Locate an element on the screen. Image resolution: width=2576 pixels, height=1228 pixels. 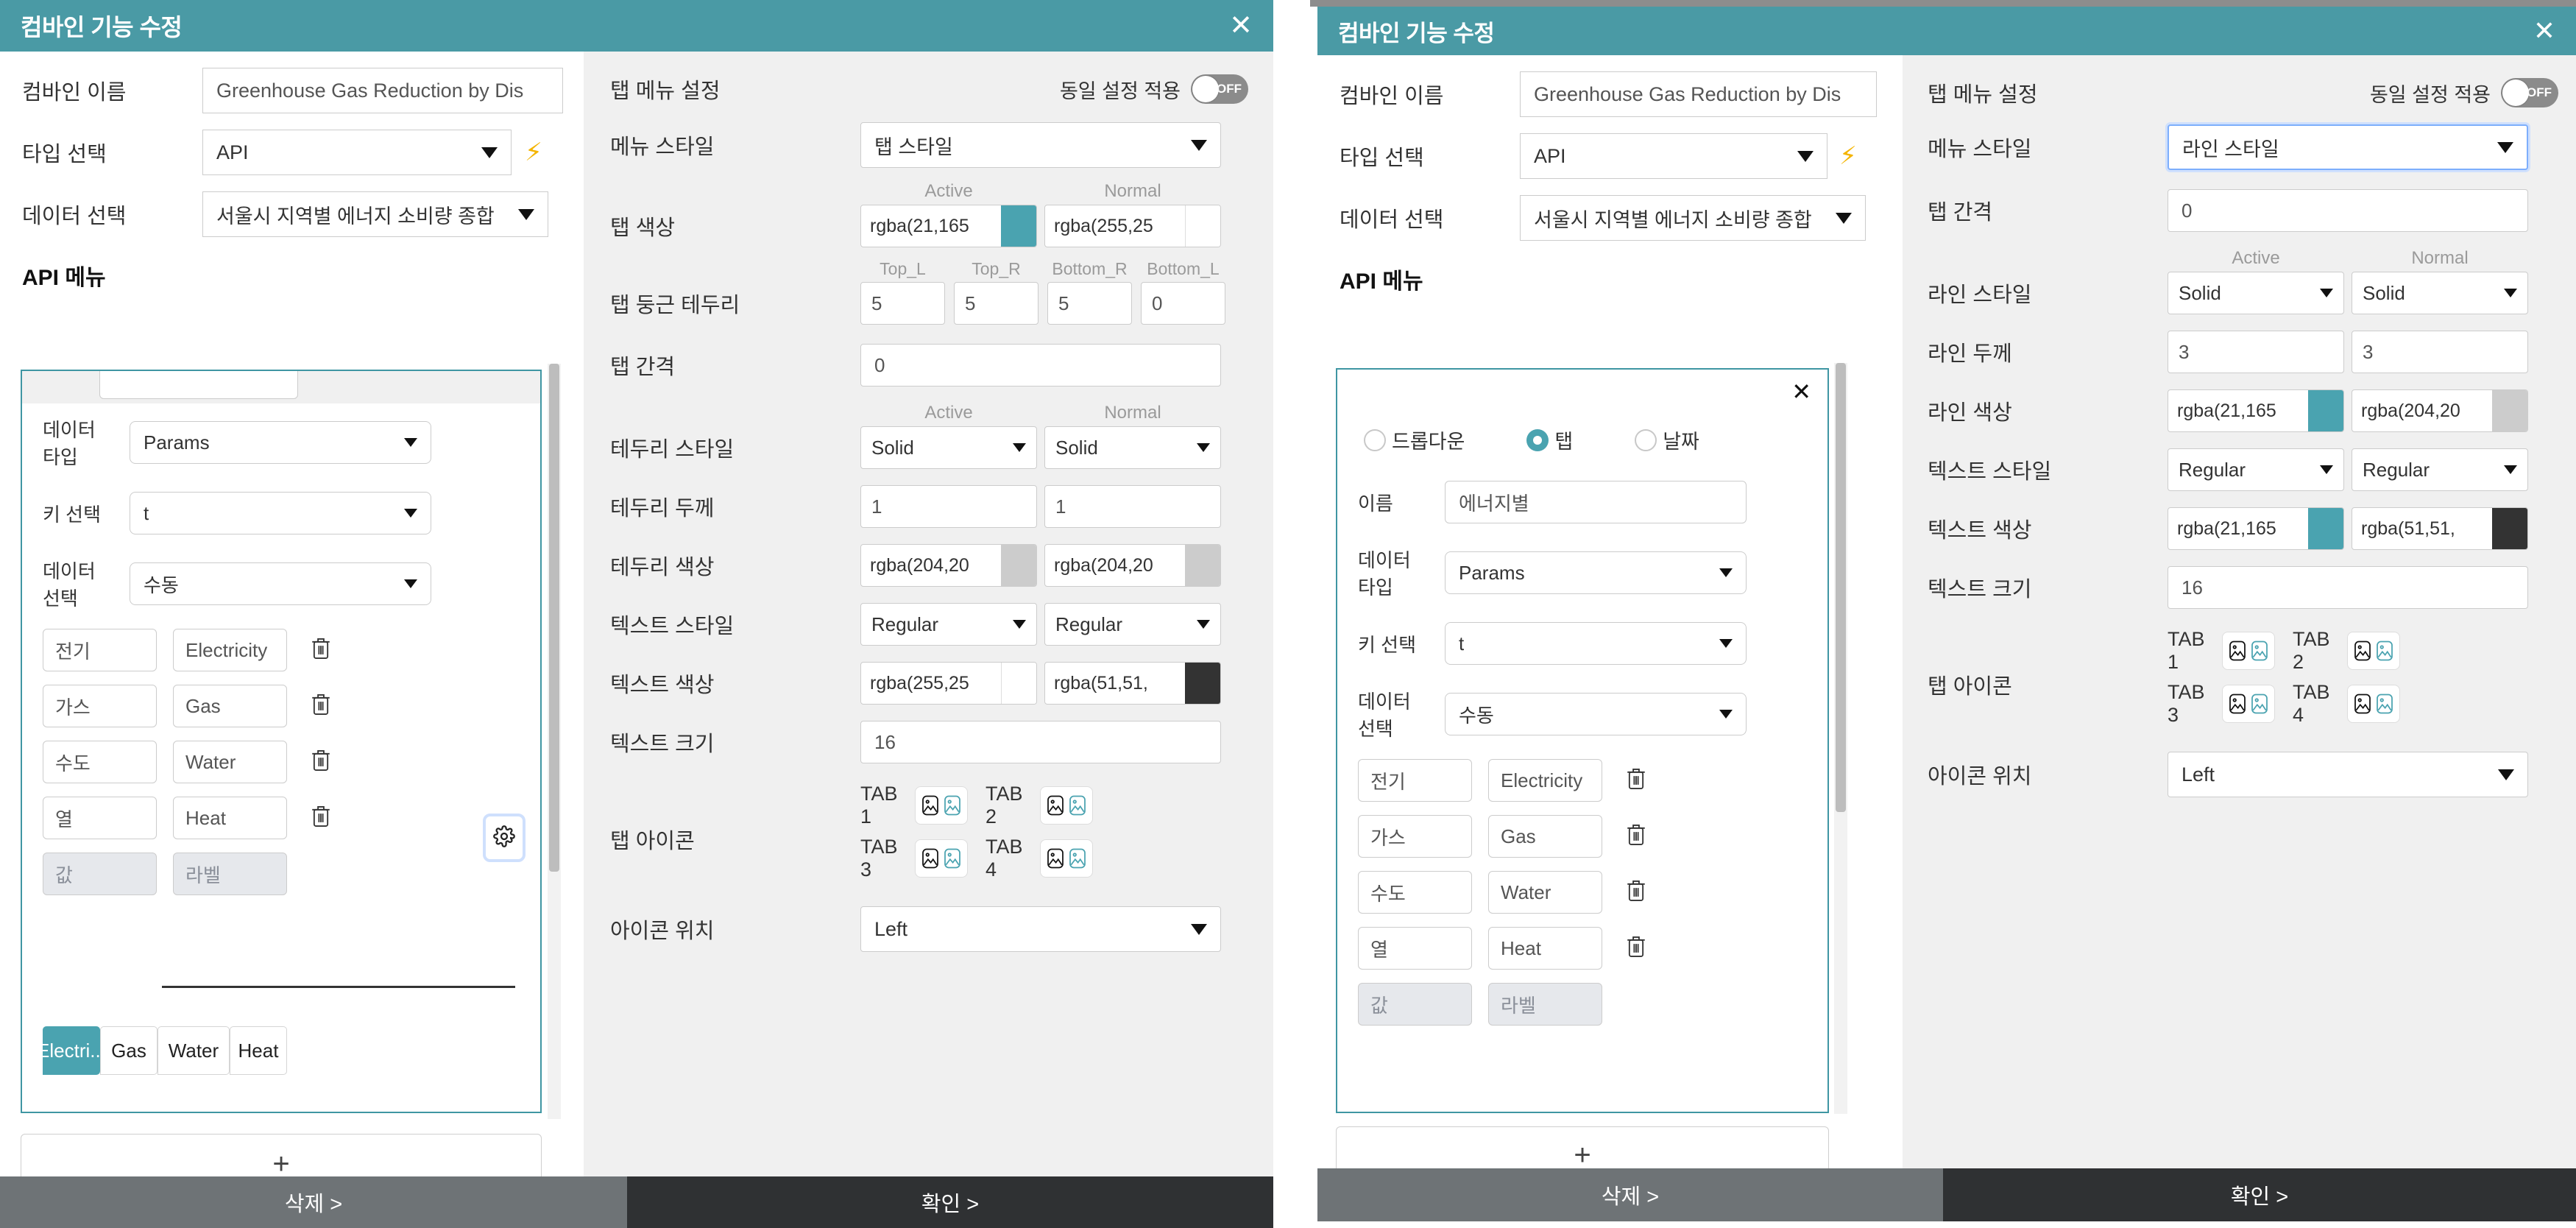
text-color-active-field: rgba(255,25 is located at coordinates (948, 683).